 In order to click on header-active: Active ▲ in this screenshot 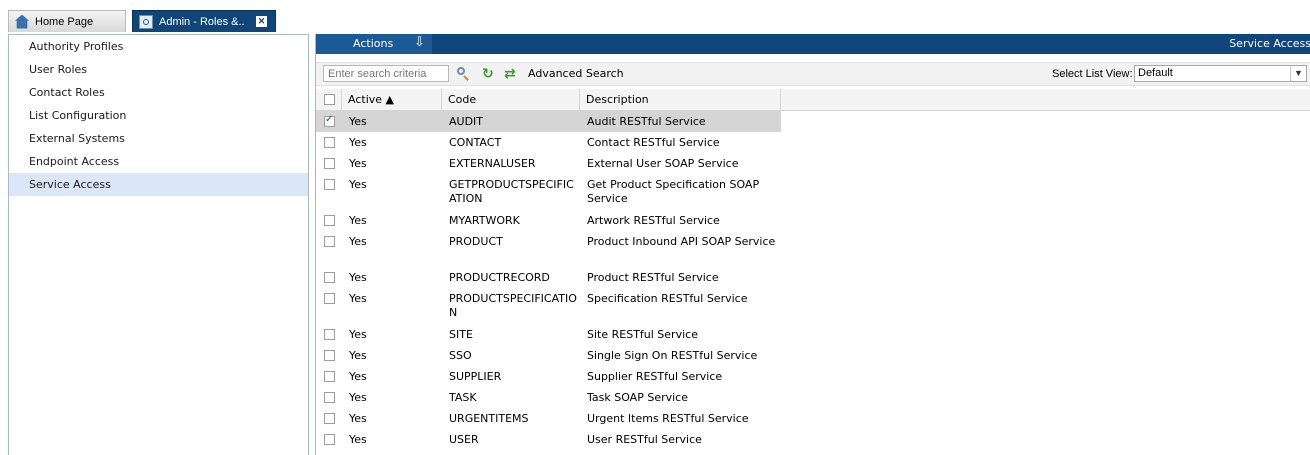, I will do `click(392, 99)`.